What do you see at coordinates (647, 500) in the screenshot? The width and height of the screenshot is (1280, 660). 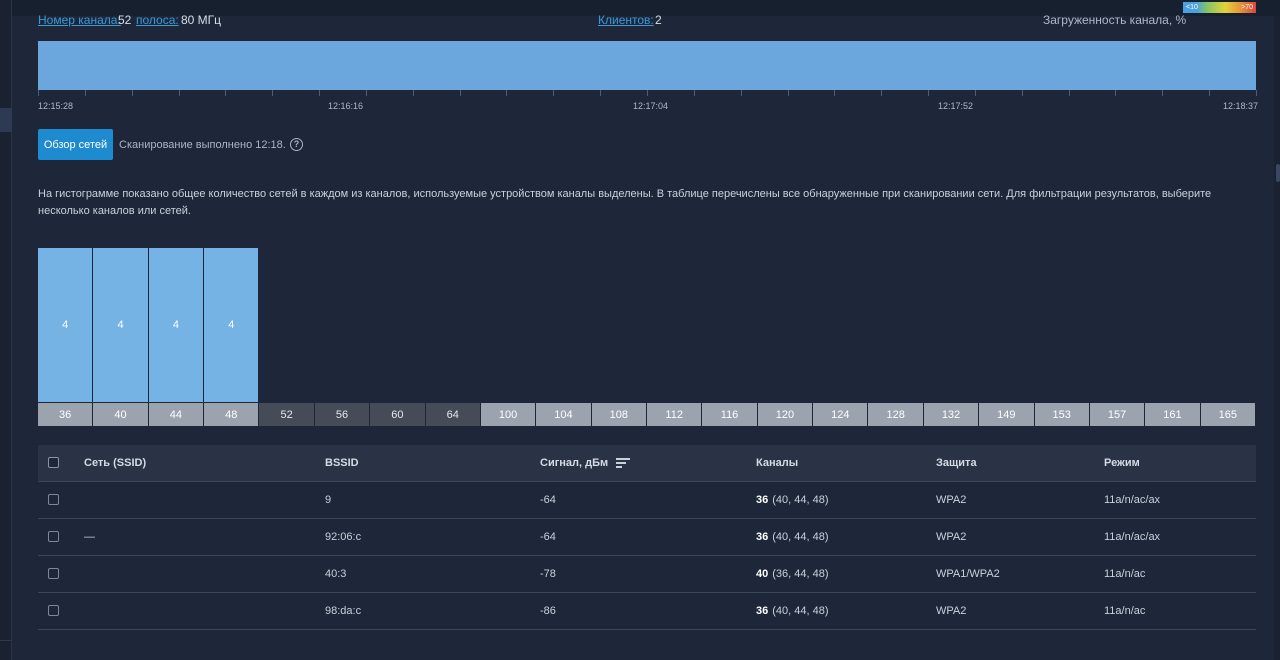 I see `table-row: 9 -64 36 (40, 44, 48) WPA2 11a/n/ac/ax` at bounding box center [647, 500].